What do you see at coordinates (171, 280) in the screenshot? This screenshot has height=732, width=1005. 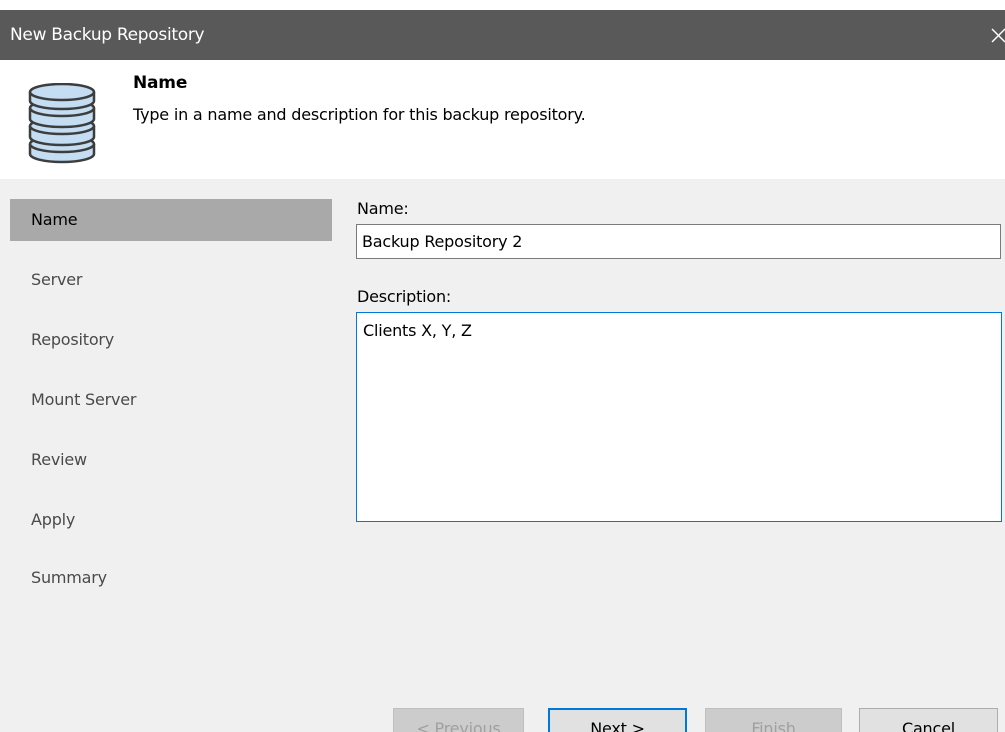 I see `sidebar-item-server: Server` at bounding box center [171, 280].